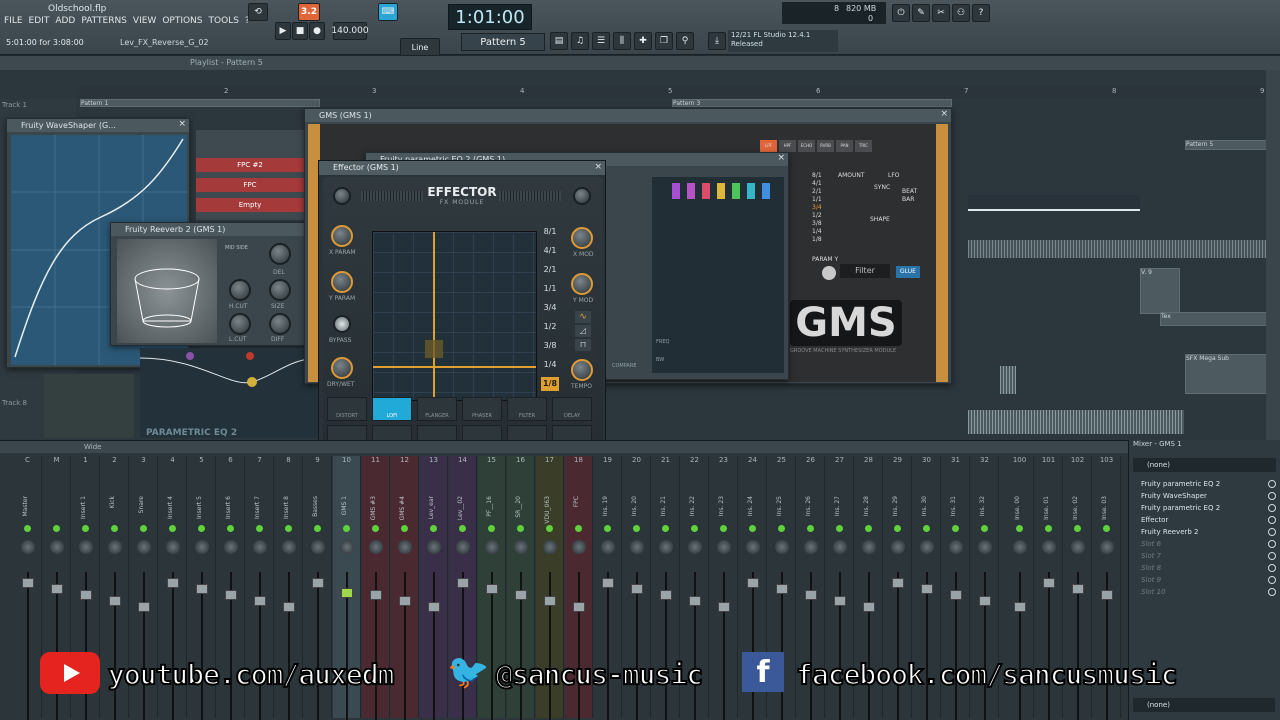  What do you see at coordinates (921, 13) in the screenshot?
I see `pen-icon: ✎` at bounding box center [921, 13].